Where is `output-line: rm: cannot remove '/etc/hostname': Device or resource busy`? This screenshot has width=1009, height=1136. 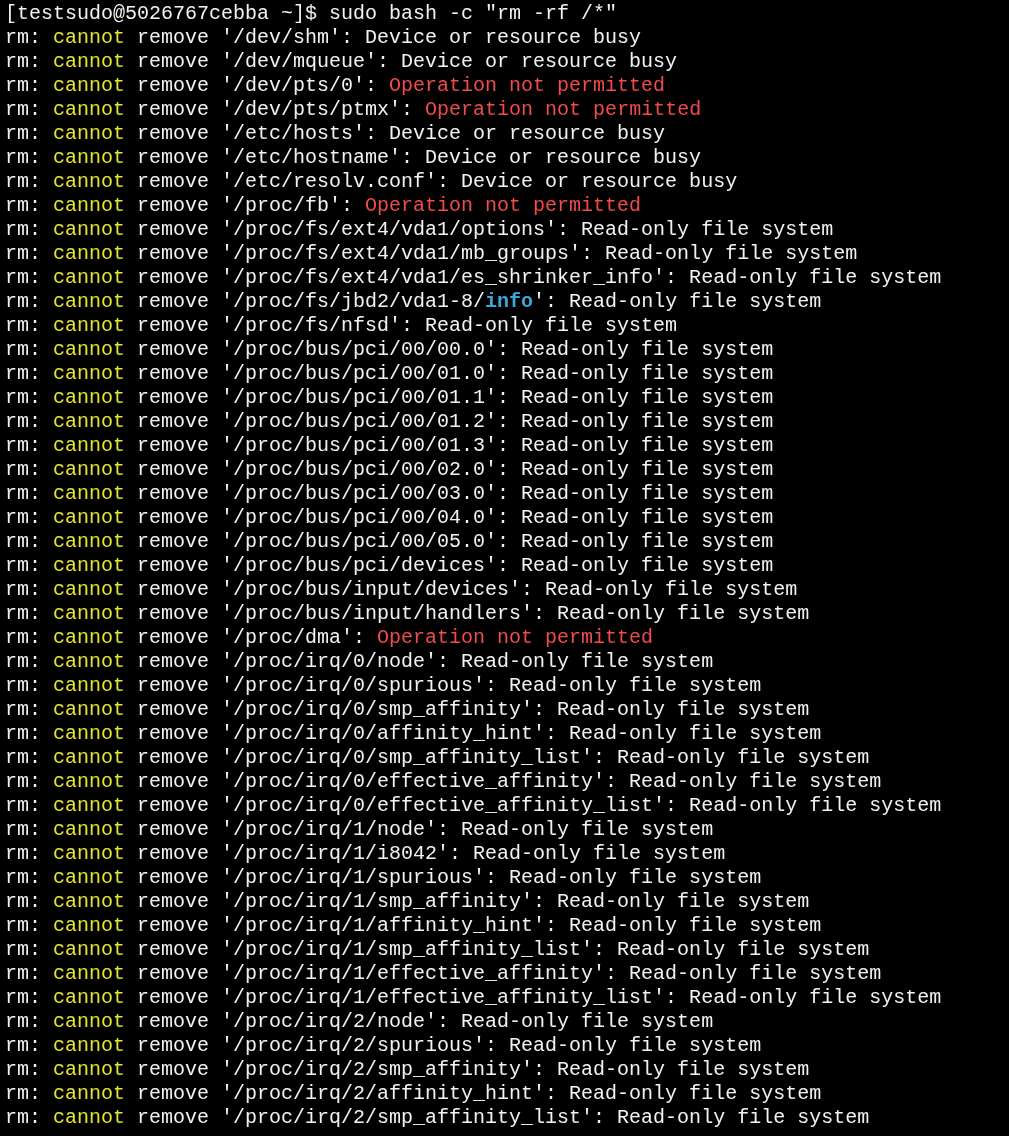
output-line: rm: cannot remove '/etc/hostname': Device or resource busy is located at coordinates (353, 158).